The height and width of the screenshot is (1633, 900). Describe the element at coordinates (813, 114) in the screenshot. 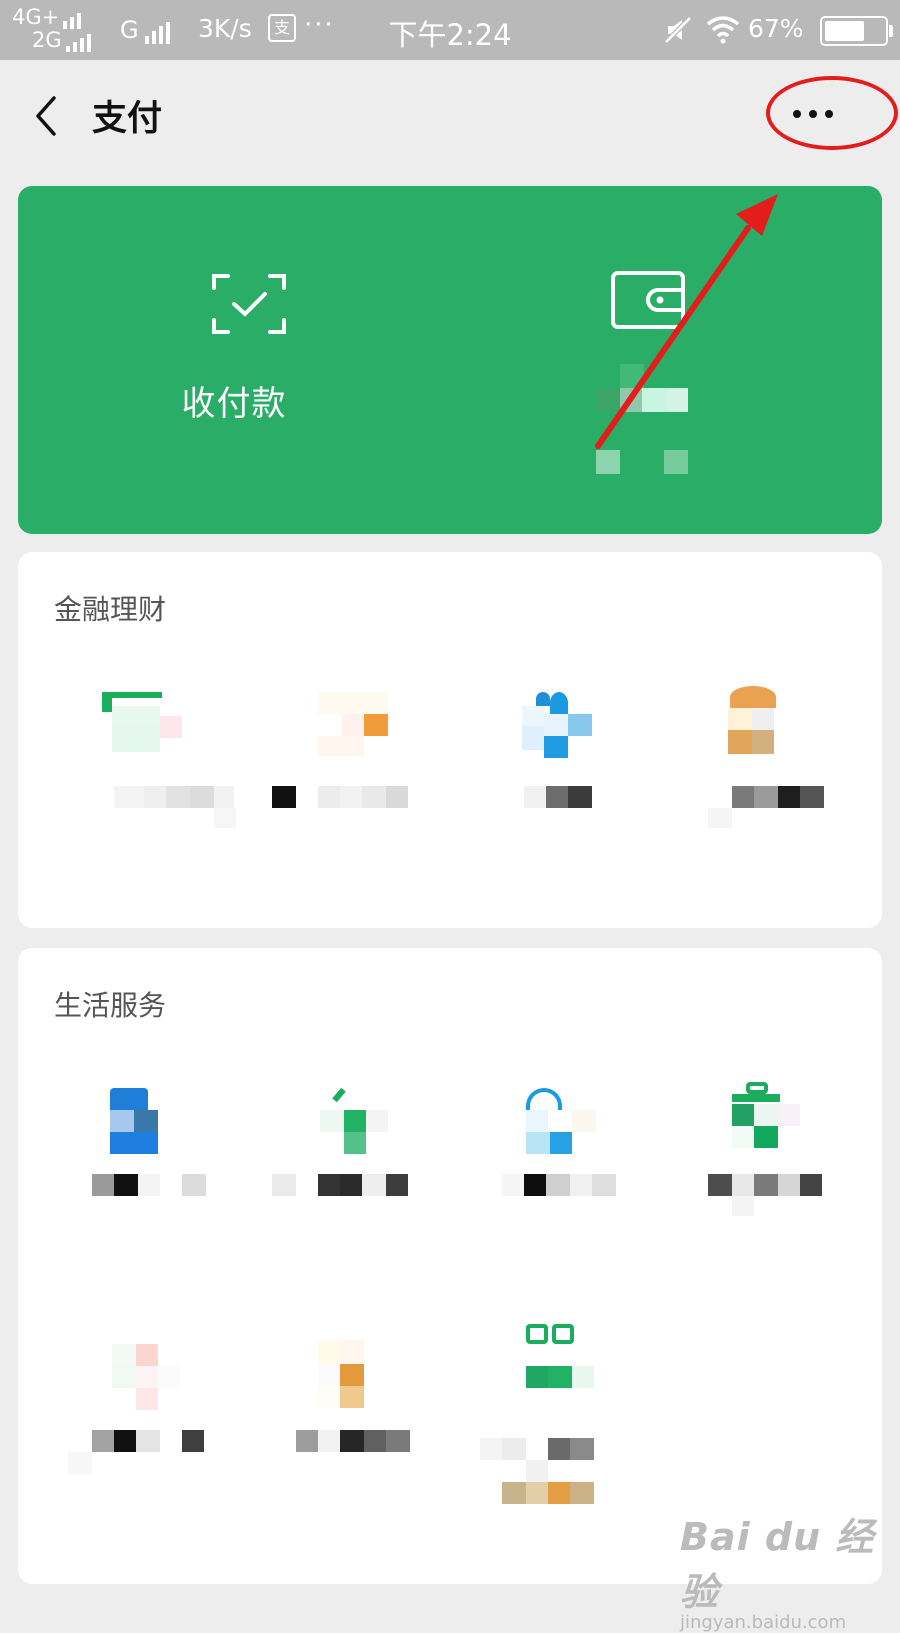

I see `more-dots-icon` at that location.